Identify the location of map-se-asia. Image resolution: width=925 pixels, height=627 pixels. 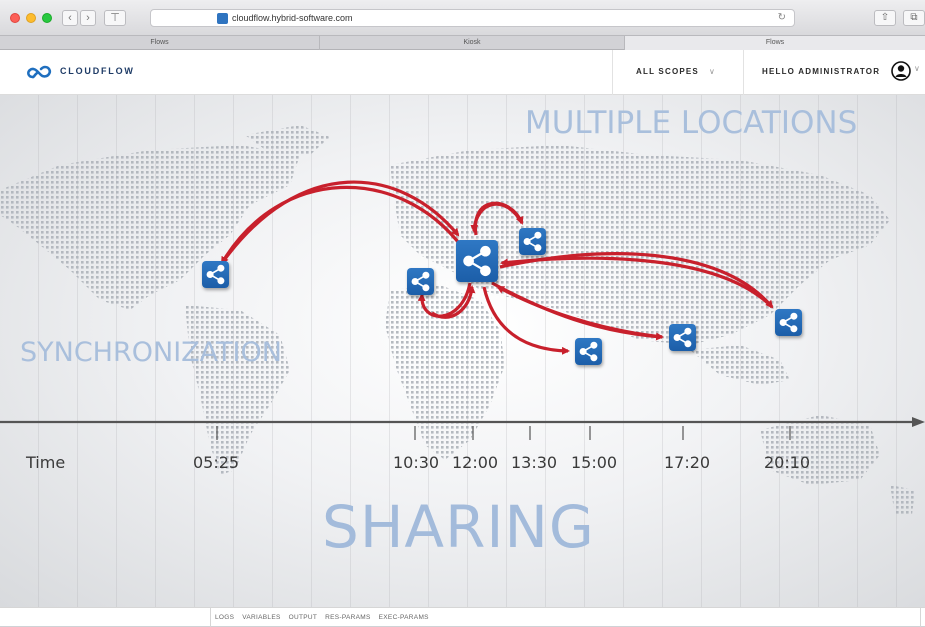
(740, 365).